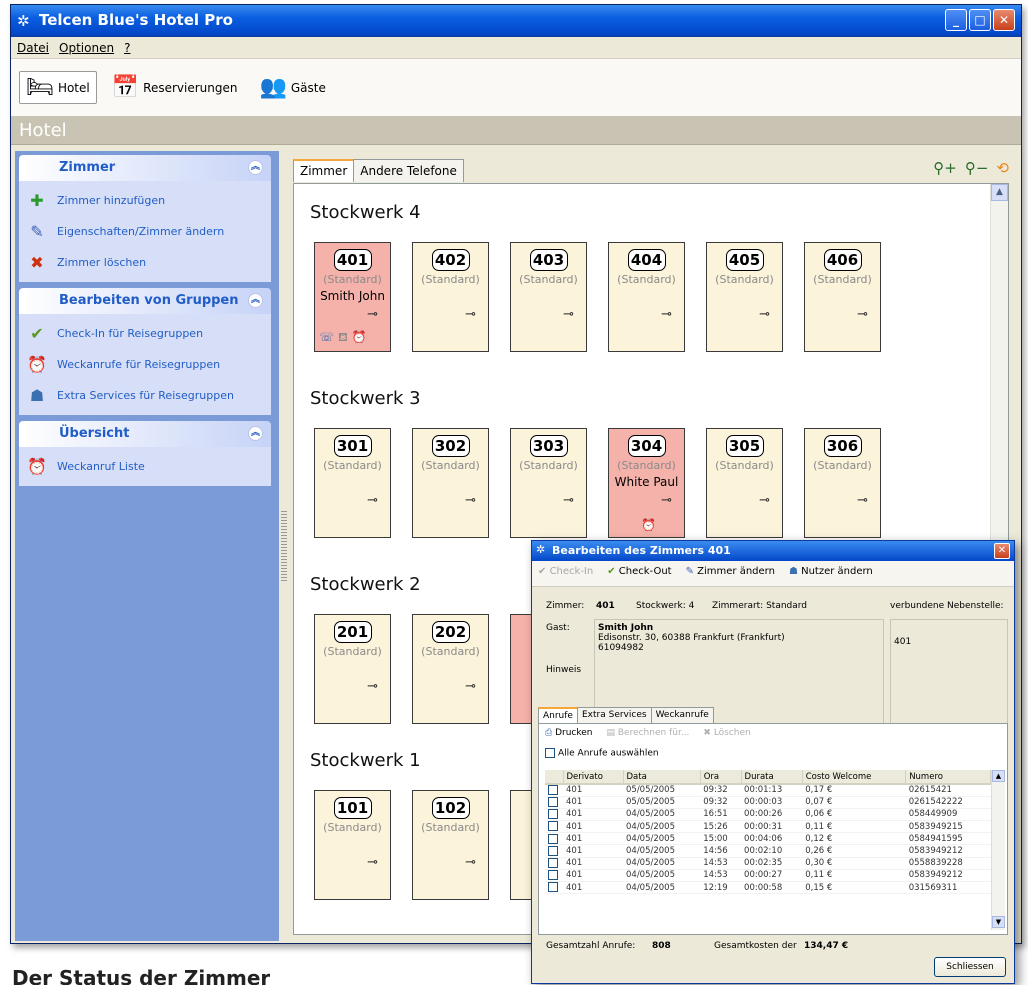 Image resolution: width=1028 pixels, height=985 pixels. I want to click on close-button: ✕, so click(1004, 20).